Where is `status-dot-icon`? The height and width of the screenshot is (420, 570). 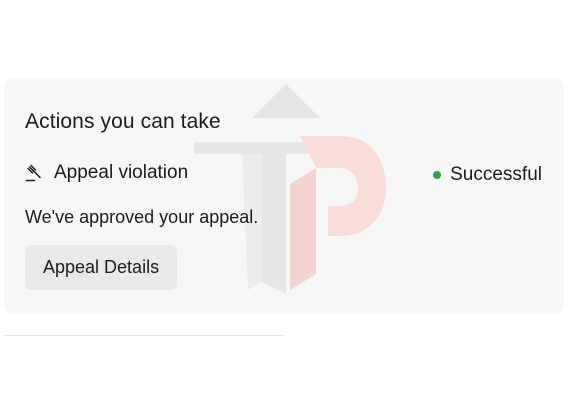 status-dot-icon is located at coordinates (437, 175).